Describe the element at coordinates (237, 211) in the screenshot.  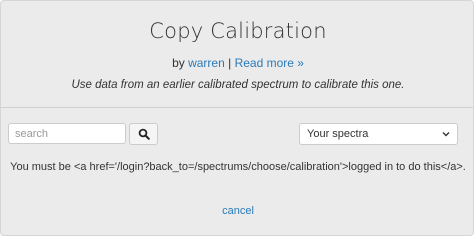
I see `cancel-link: cancel` at that location.